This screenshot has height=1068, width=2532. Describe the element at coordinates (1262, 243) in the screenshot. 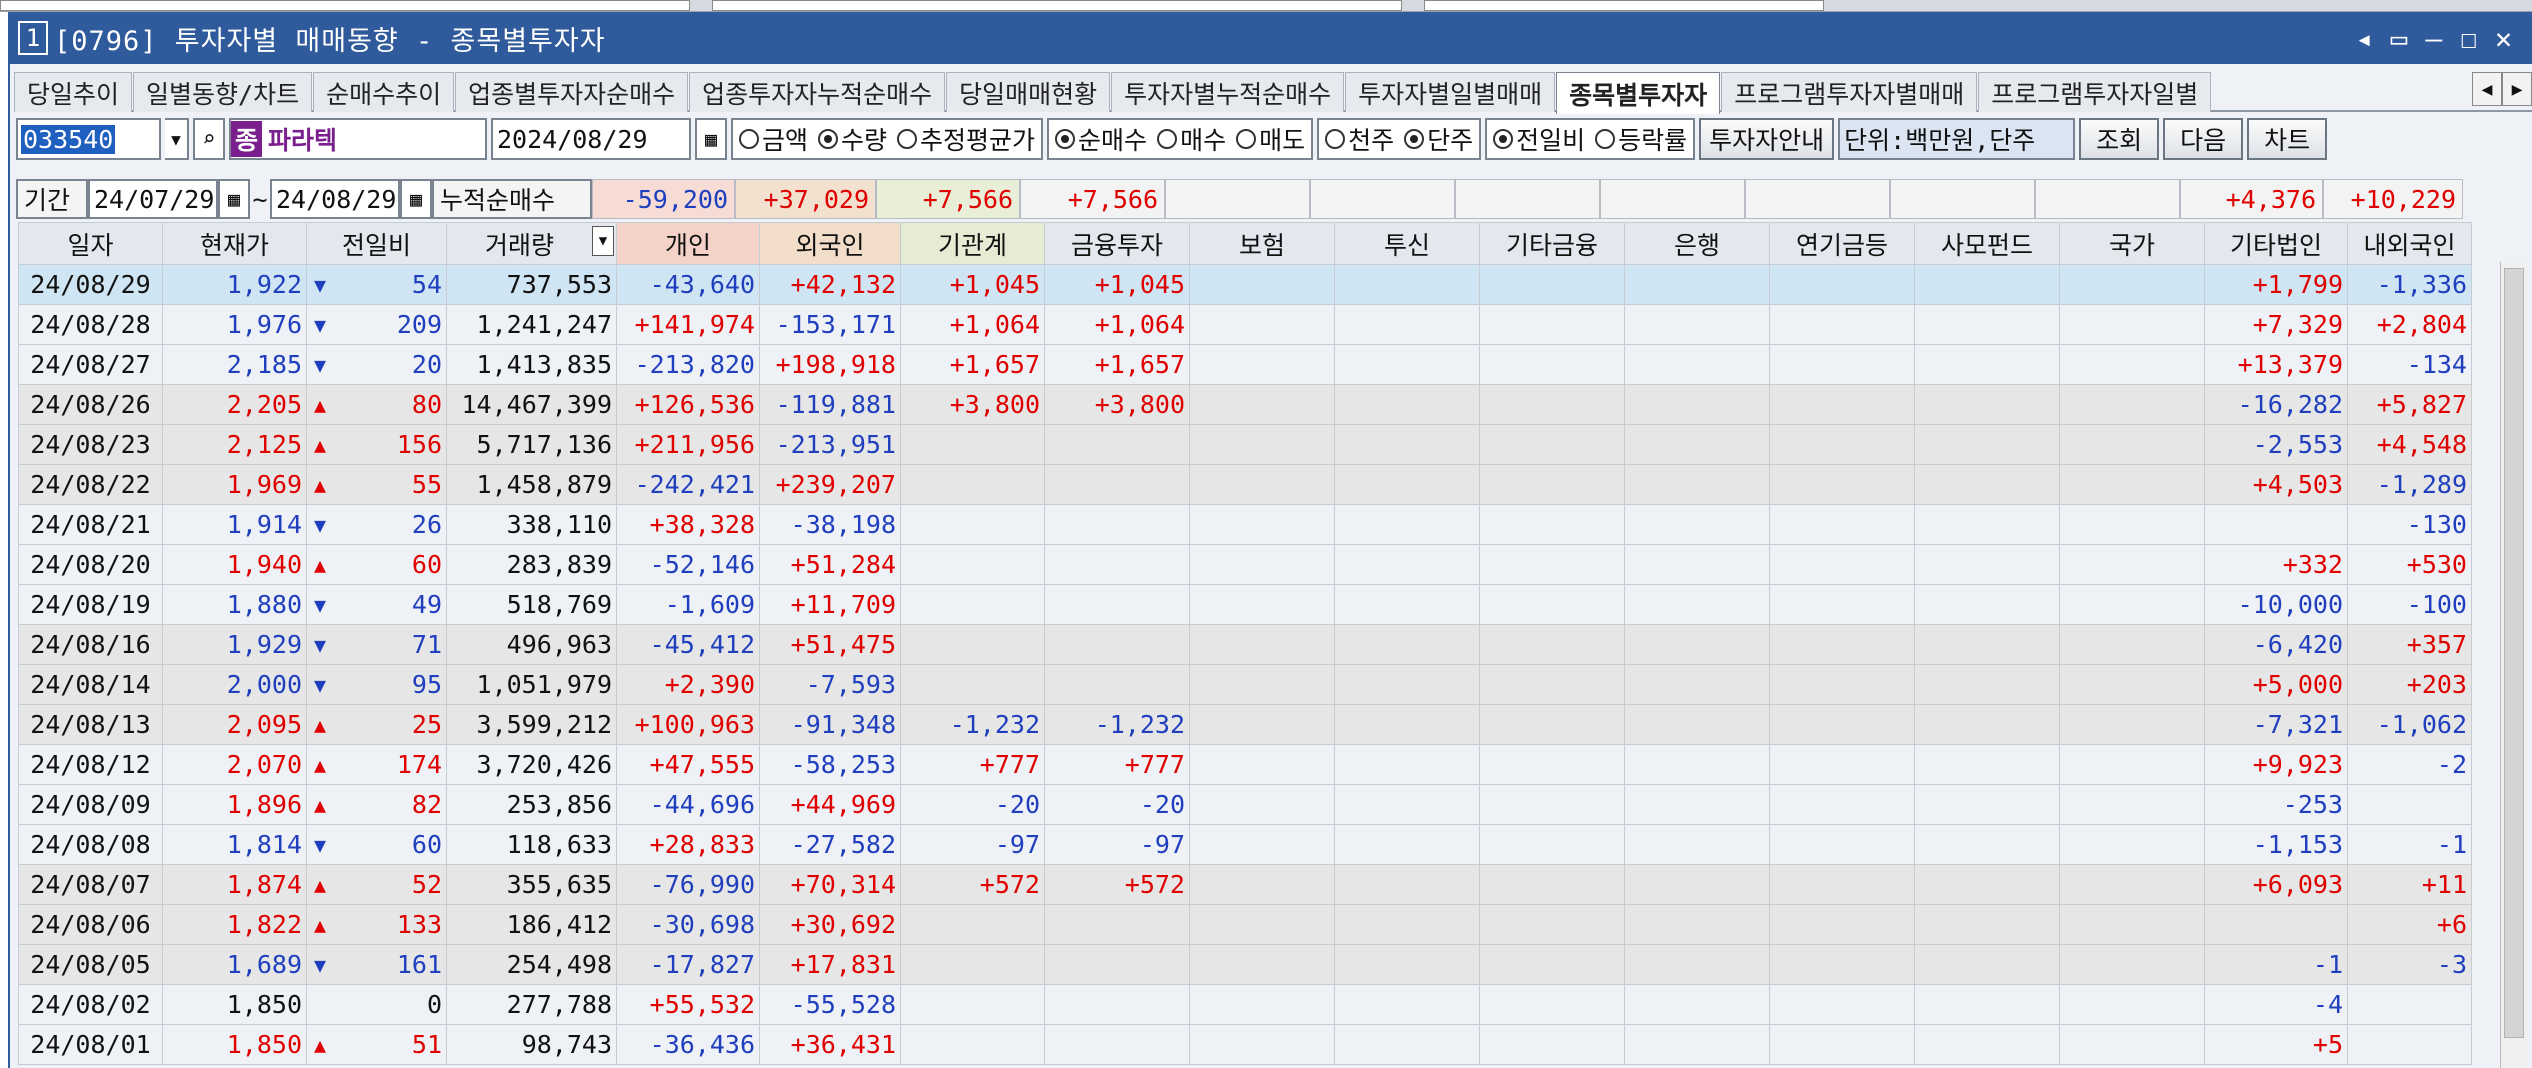

I see `col-header-insurance: 보험` at that location.